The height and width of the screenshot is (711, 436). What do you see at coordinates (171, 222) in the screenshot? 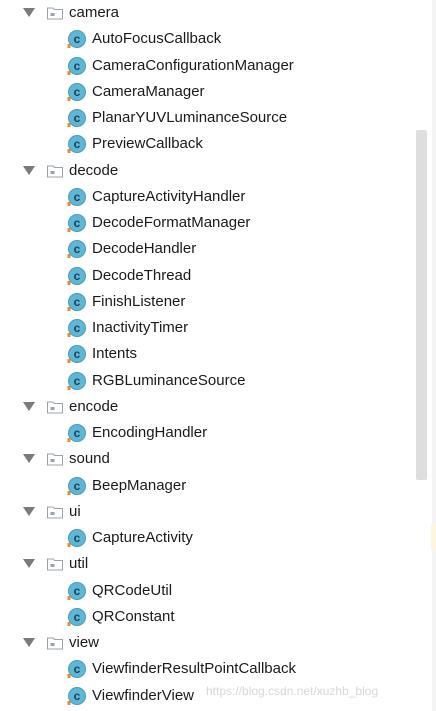
I see `class-label: DecodeFormatManager` at bounding box center [171, 222].